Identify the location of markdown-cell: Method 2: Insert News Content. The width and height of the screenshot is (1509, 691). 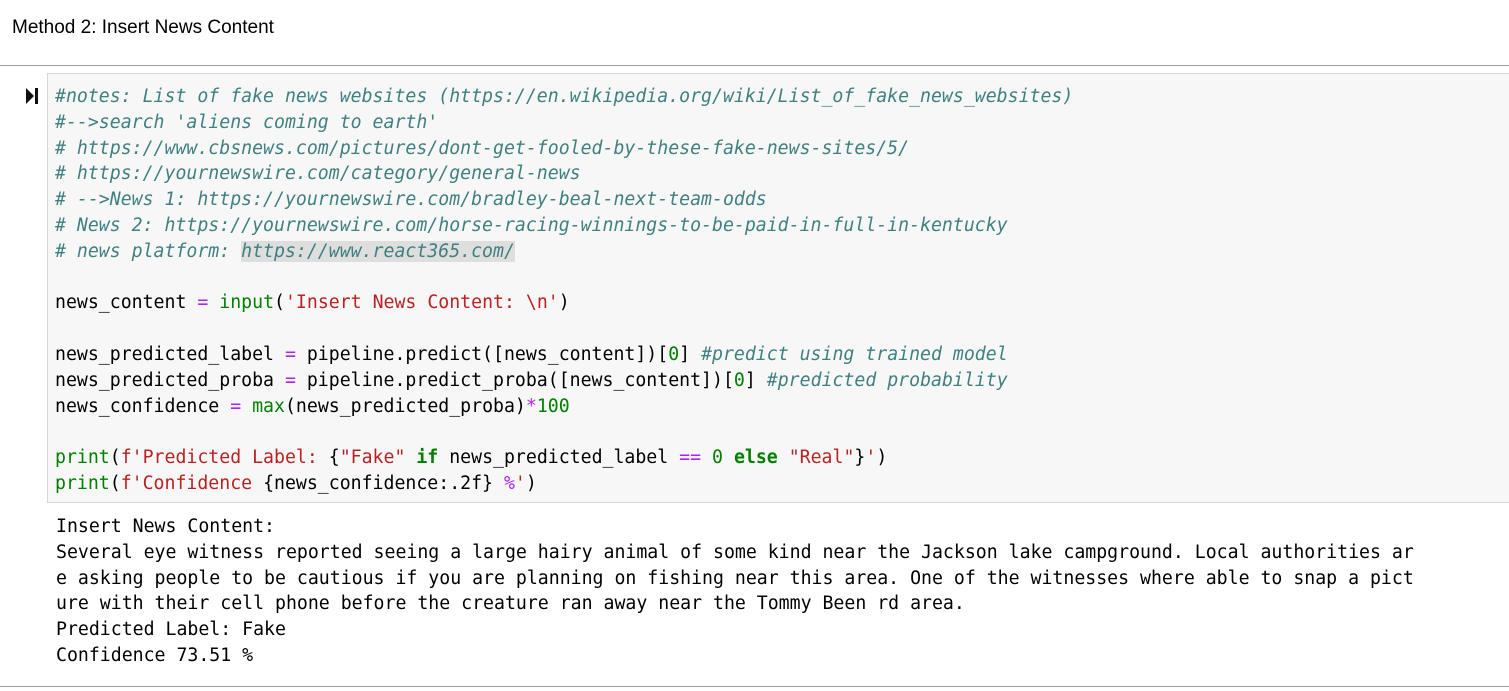
(754, 31).